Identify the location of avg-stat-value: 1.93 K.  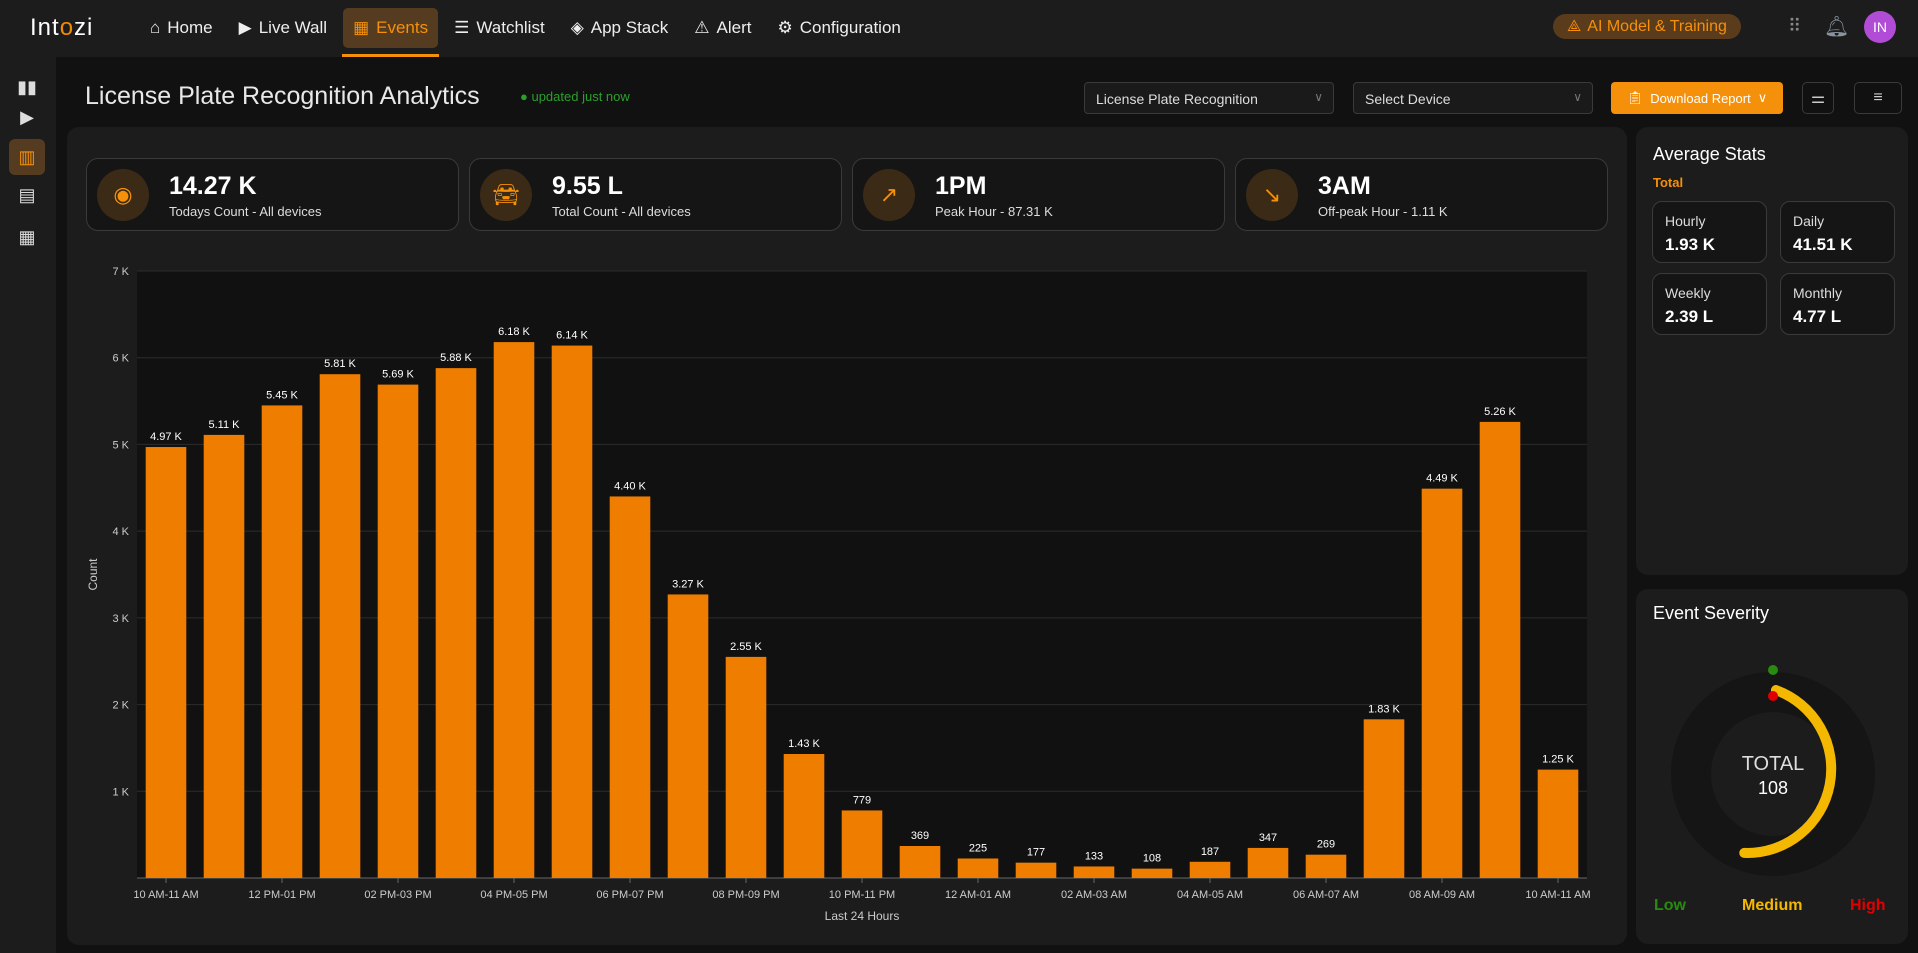
(1690, 244).